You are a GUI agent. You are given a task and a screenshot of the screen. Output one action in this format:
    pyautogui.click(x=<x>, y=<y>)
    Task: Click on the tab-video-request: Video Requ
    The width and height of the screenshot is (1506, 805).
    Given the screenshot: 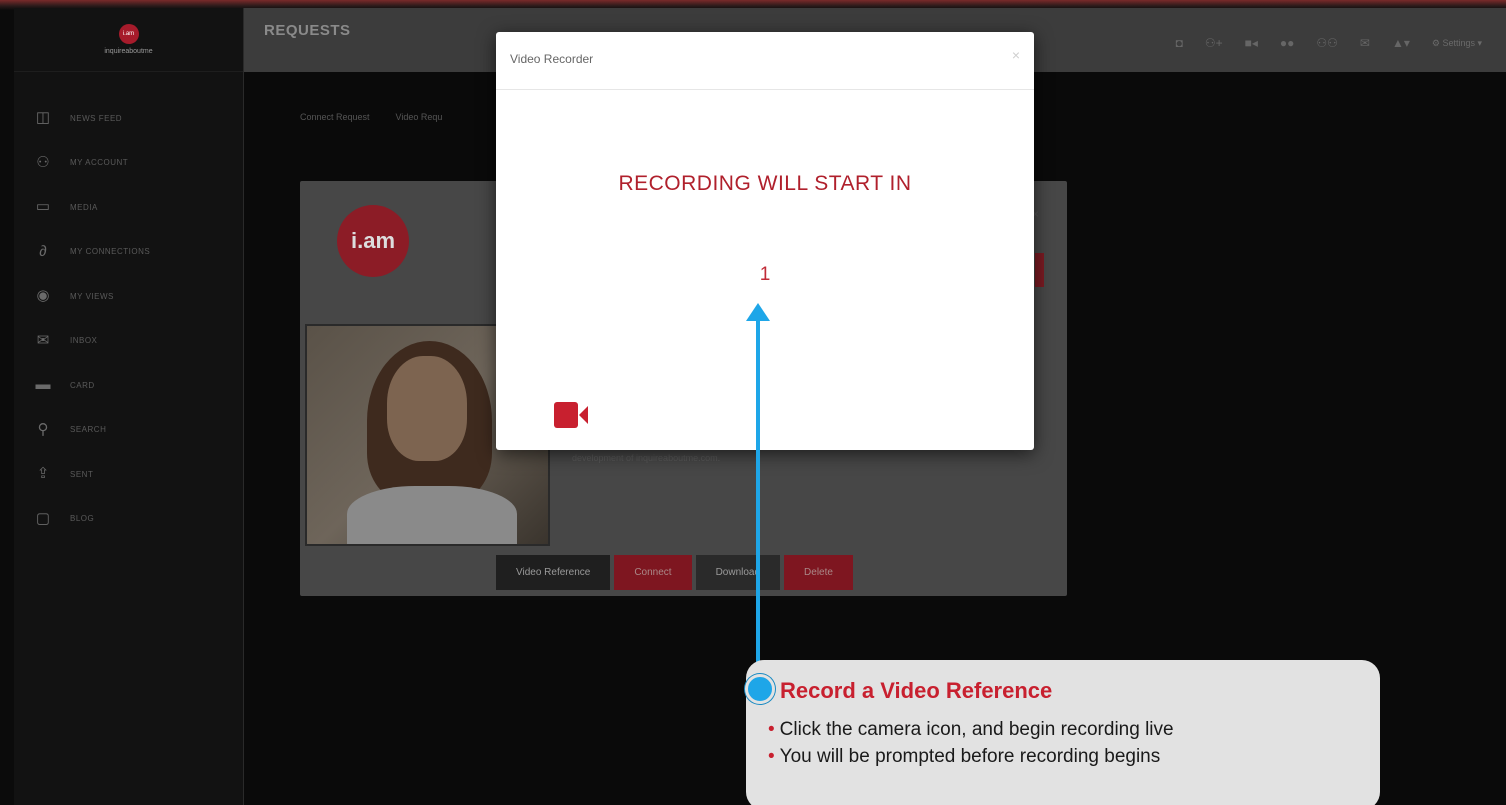 What is the action you would take?
    pyautogui.click(x=419, y=117)
    